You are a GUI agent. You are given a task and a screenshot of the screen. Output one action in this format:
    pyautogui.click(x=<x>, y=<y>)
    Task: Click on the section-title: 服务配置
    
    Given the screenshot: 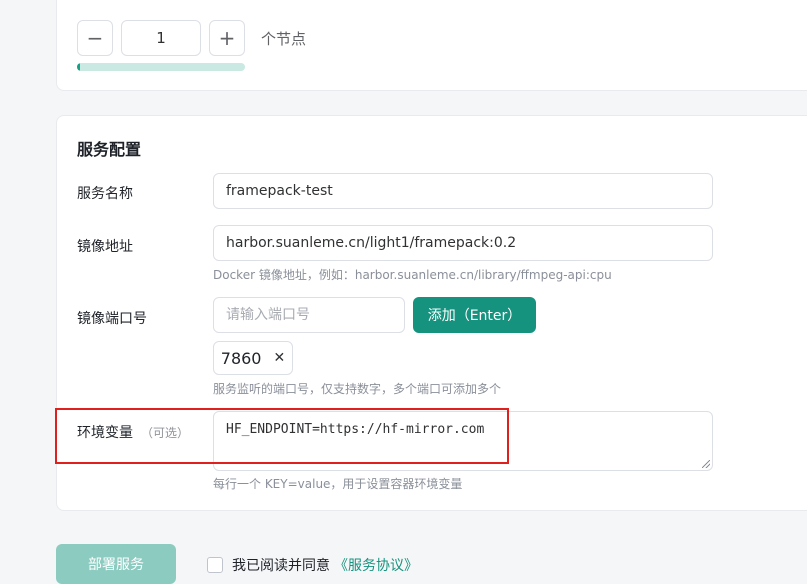 What is the action you would take?
    pyautogui.click(x=109, y=149)
    